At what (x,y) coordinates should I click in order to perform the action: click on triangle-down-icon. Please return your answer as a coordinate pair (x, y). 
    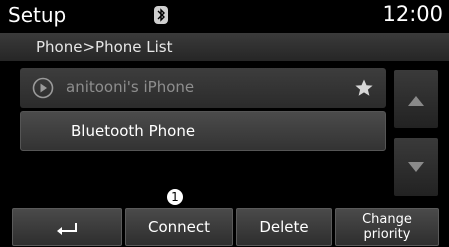
    Looking at the image, I should click on (416, 167).